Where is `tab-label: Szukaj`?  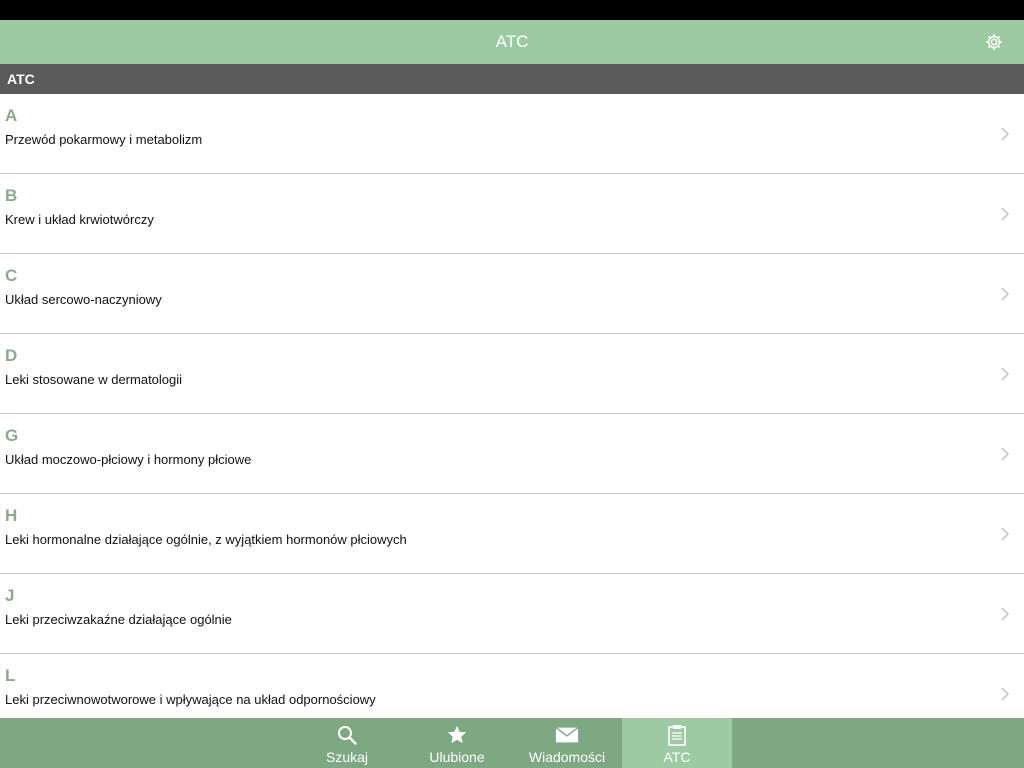
tab-label: Szukaj is located at coordinates (347, 757).